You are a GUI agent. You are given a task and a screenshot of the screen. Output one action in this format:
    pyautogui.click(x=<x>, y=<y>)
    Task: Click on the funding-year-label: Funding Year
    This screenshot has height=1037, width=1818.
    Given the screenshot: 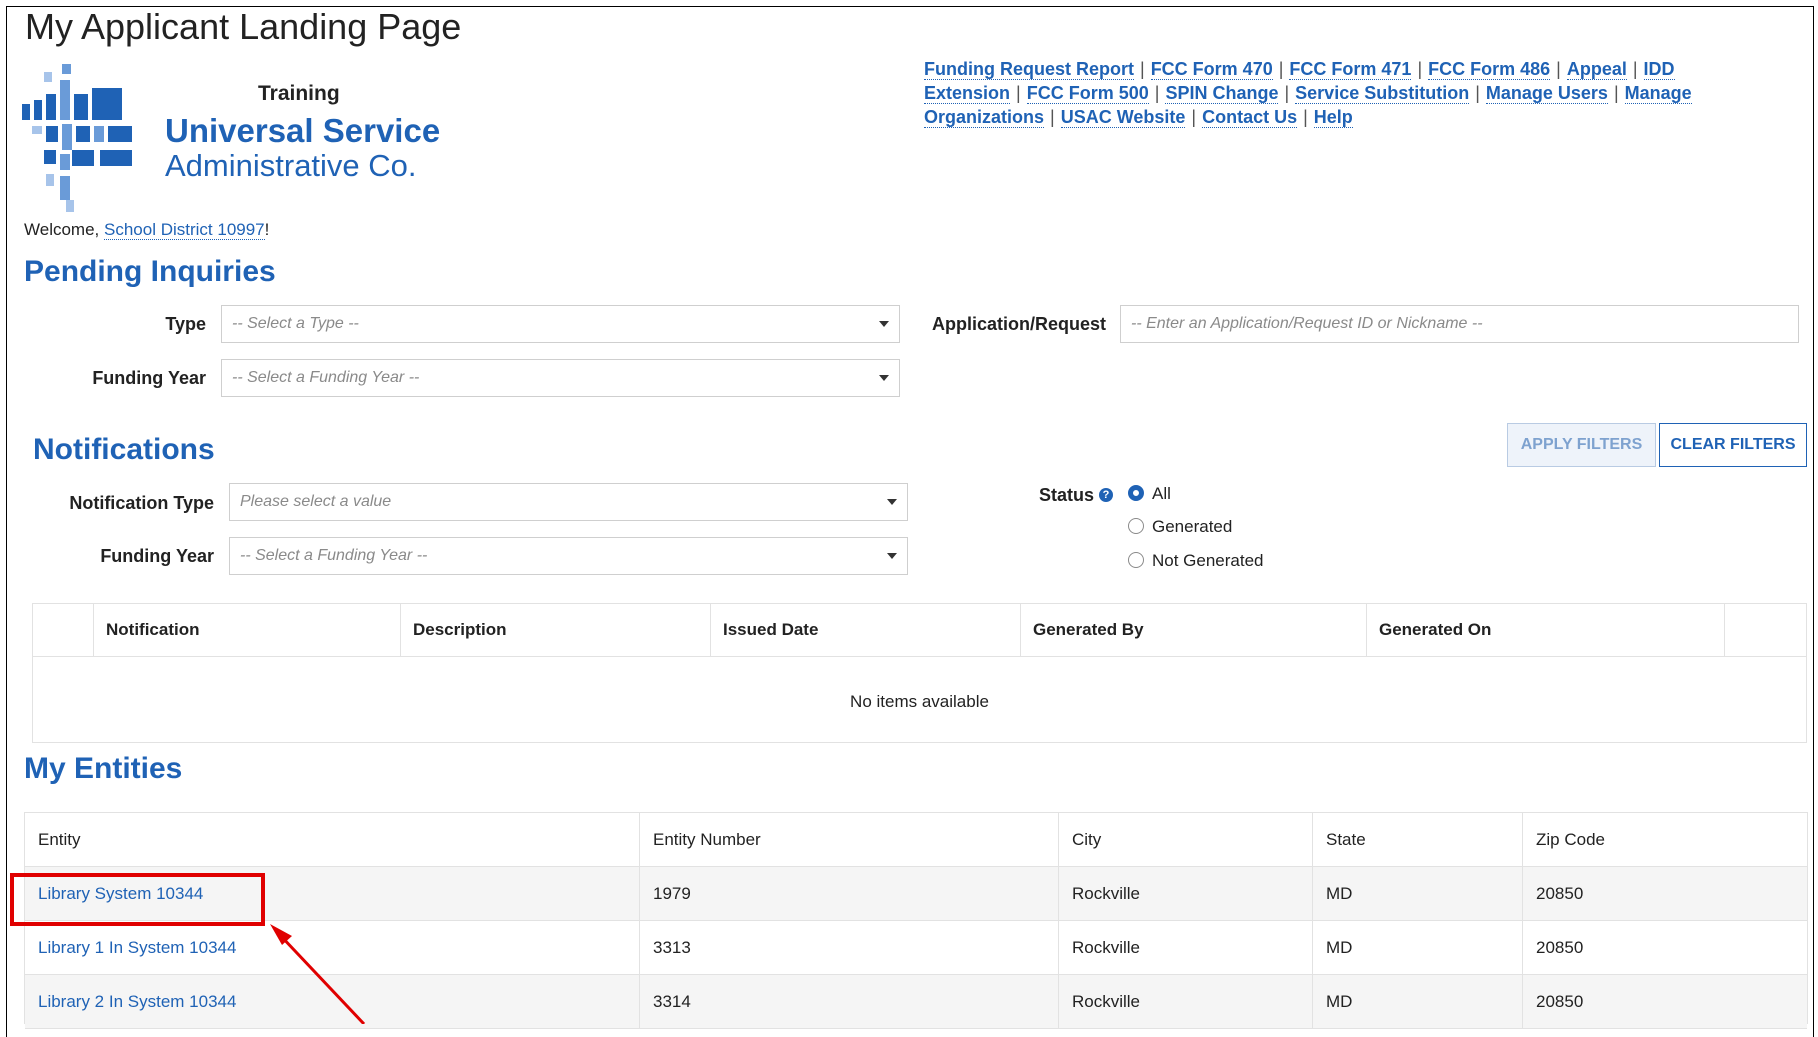 What is the action you would take?
    pyautogui.click(x=149, y=378)
    